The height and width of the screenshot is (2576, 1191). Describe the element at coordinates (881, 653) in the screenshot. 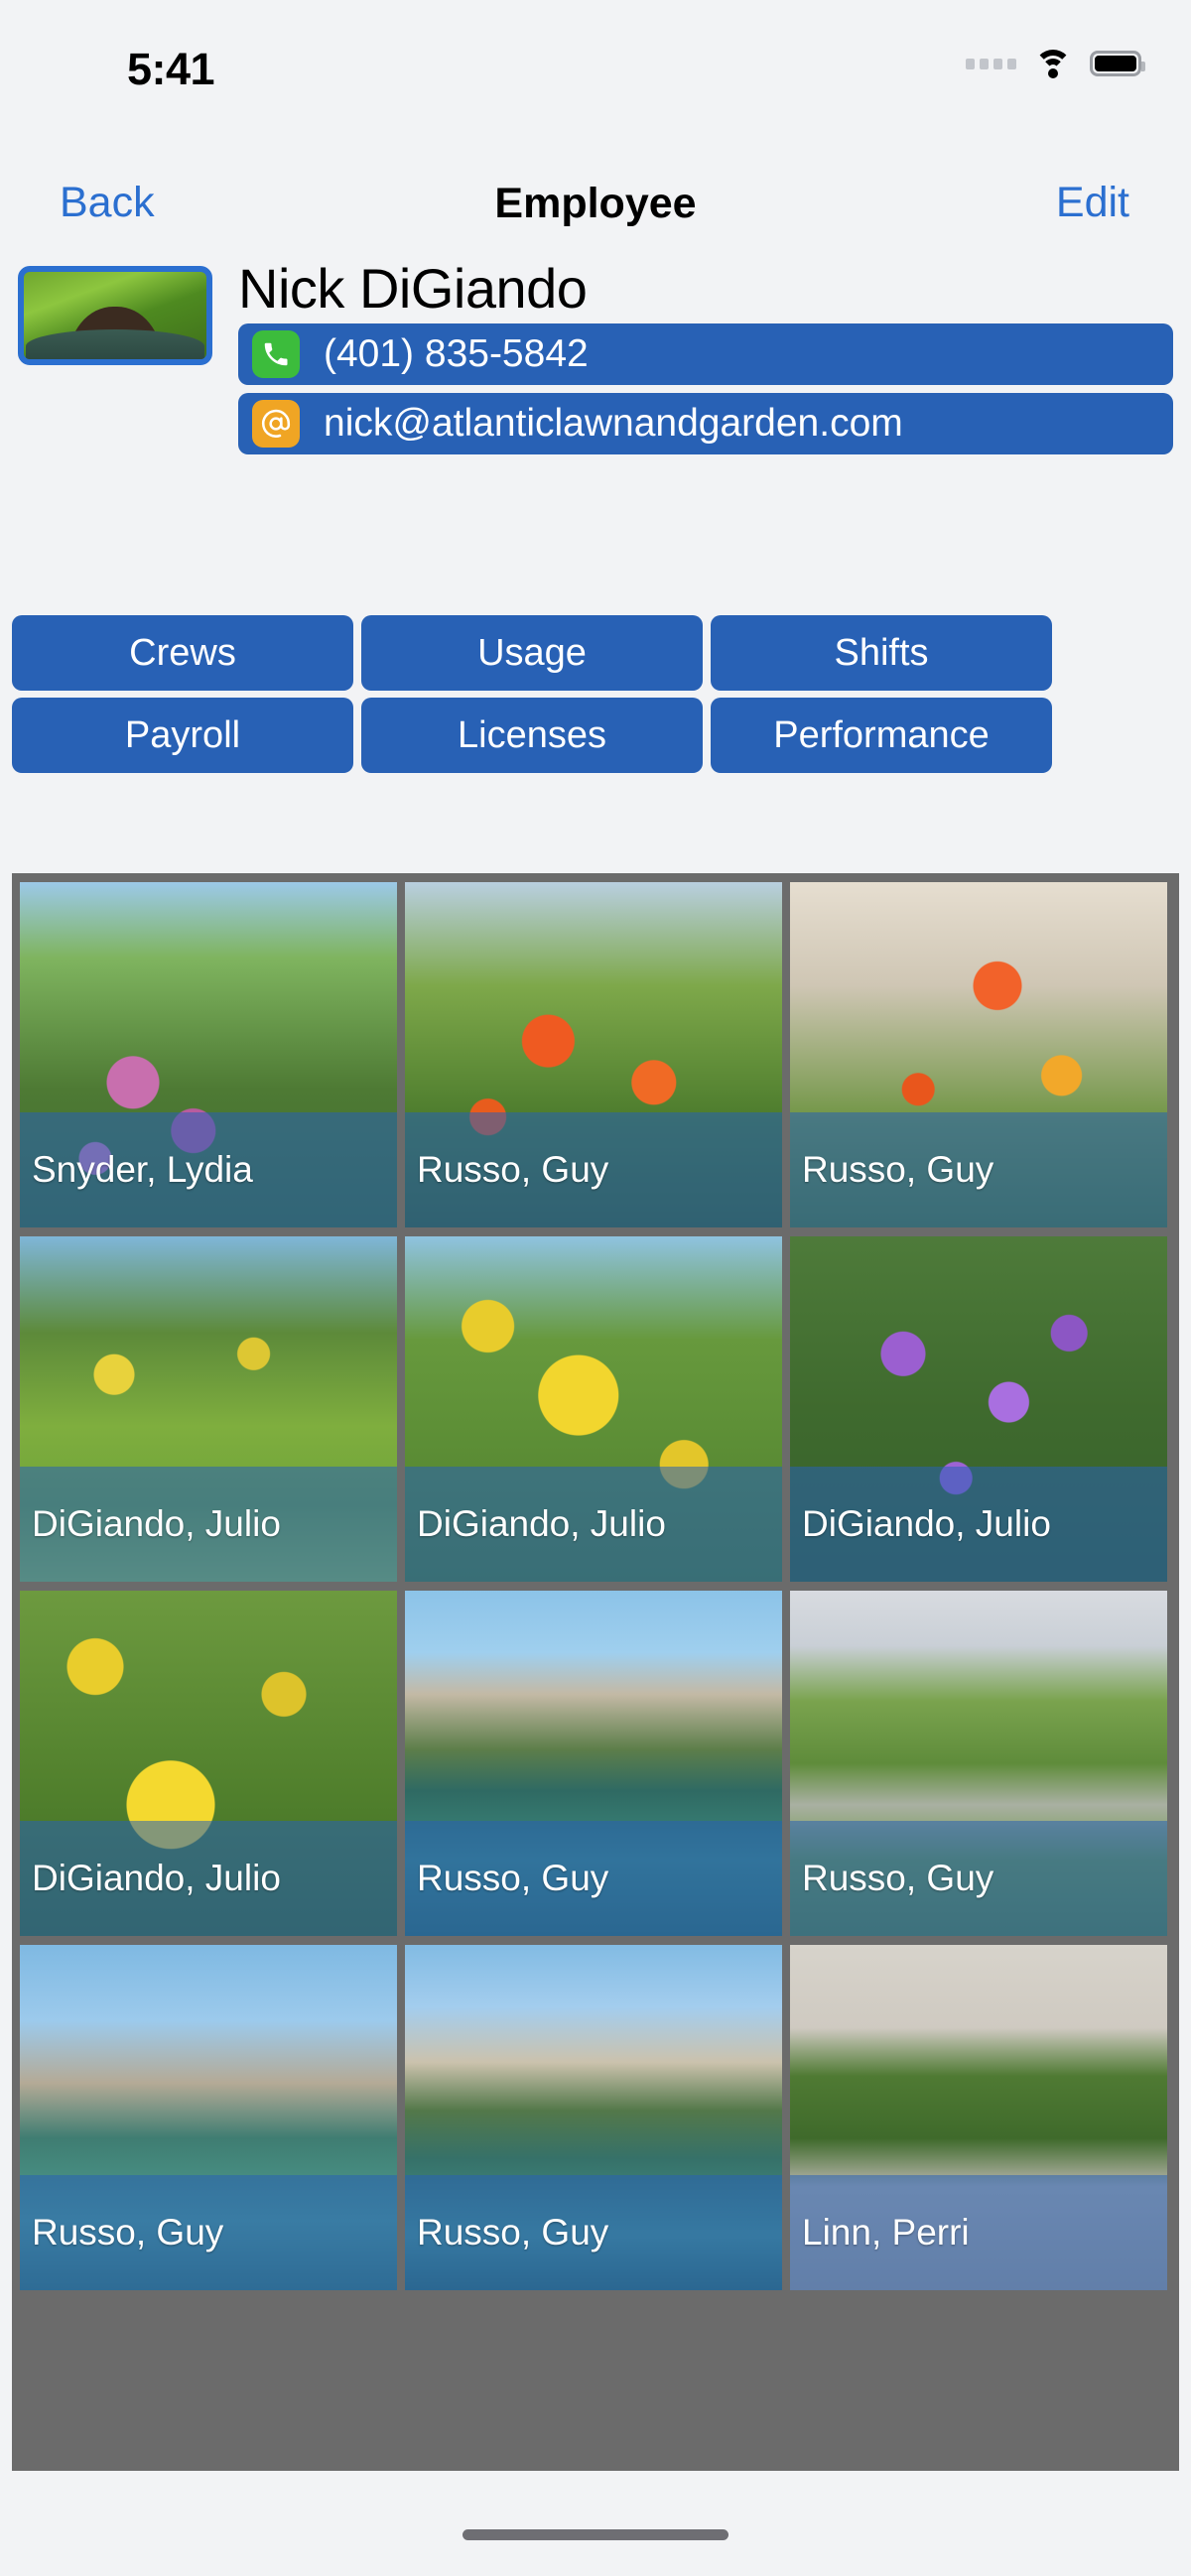

I see `shifts-button: Shifts` at that location.